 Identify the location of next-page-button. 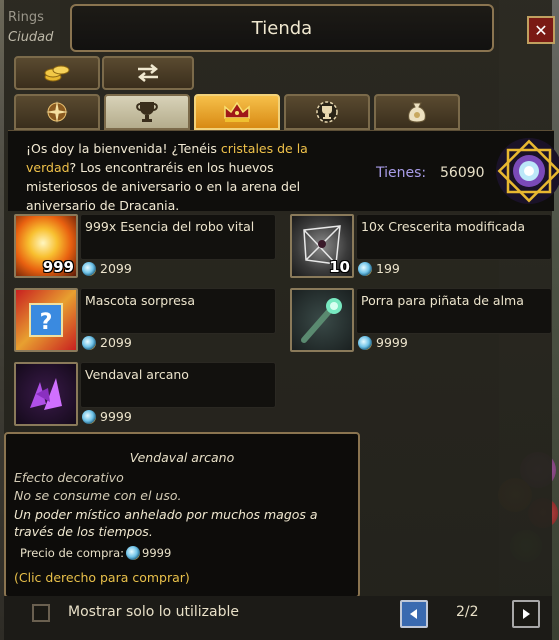
(526, 614).